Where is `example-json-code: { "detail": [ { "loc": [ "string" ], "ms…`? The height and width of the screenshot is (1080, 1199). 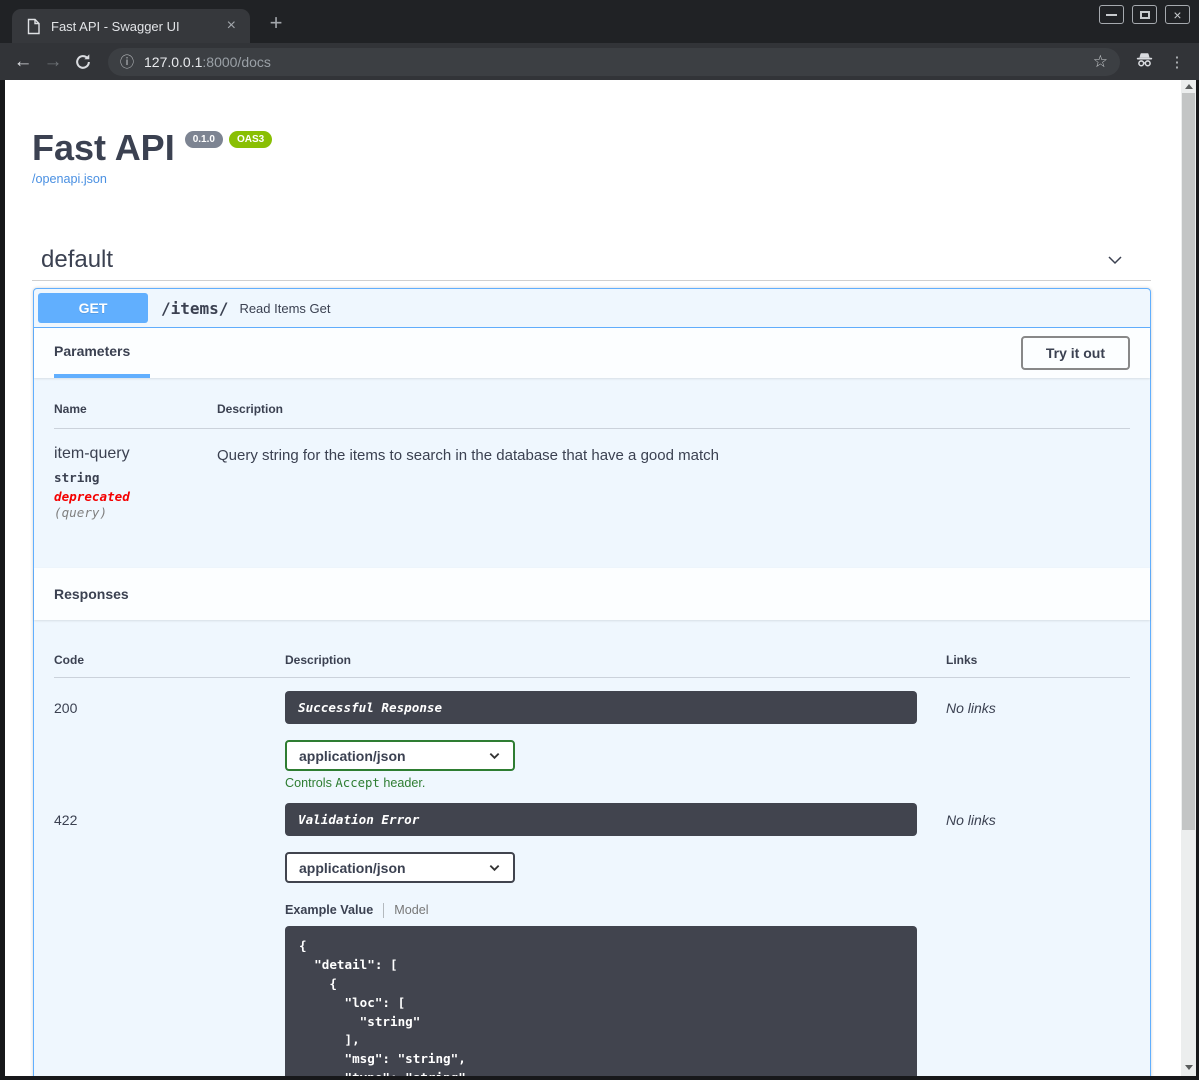 example-json-code: { "detail": [ { "loc": [ "string" ], "ms… is located at coordinates (601, 1001).